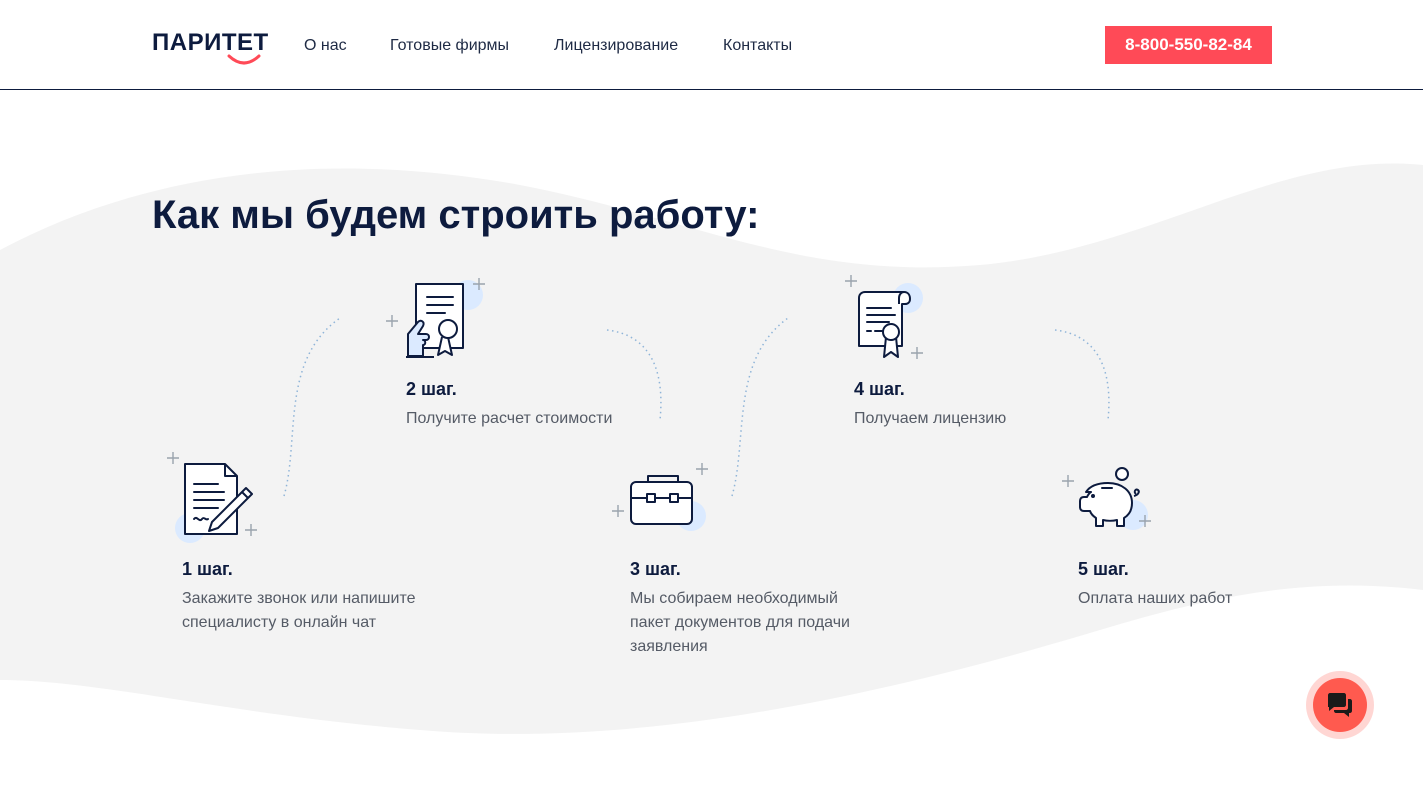 The height and width of the screenshot is (787, 1423). I want to click on step-3-text-line: Мы собираем необходимый, so click(734, 598).